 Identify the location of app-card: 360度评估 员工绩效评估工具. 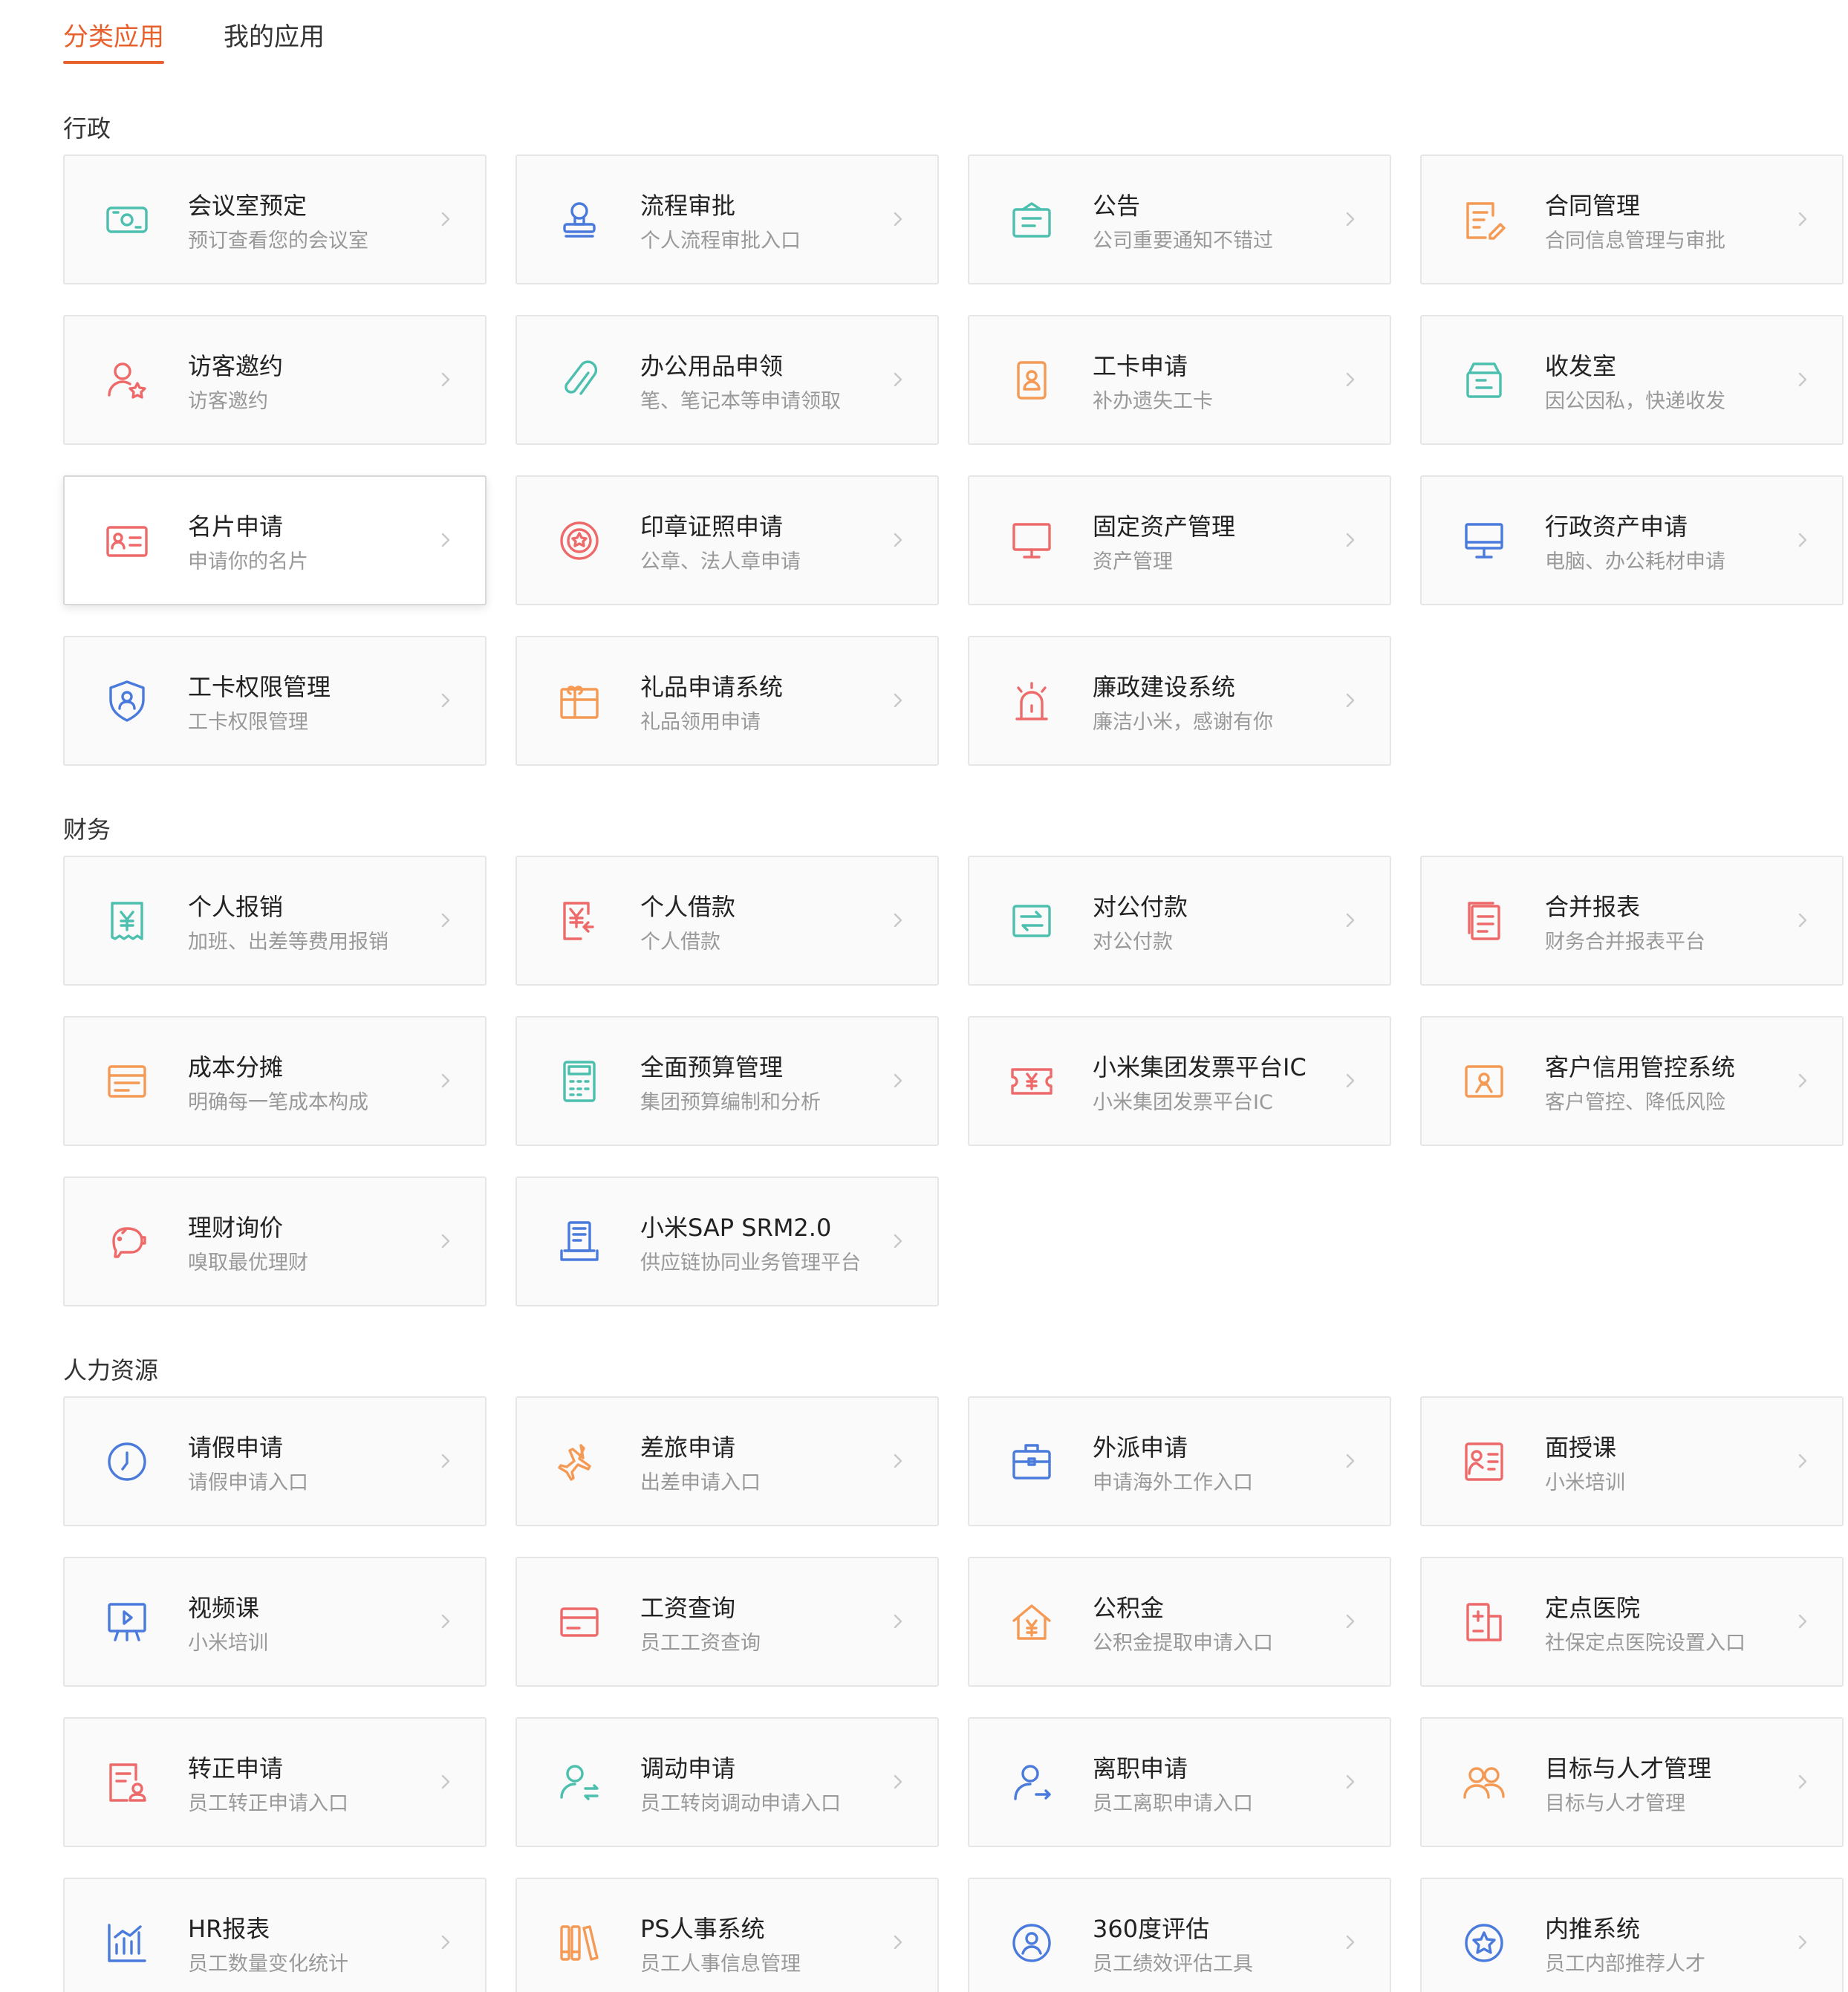
(1179, 1935).